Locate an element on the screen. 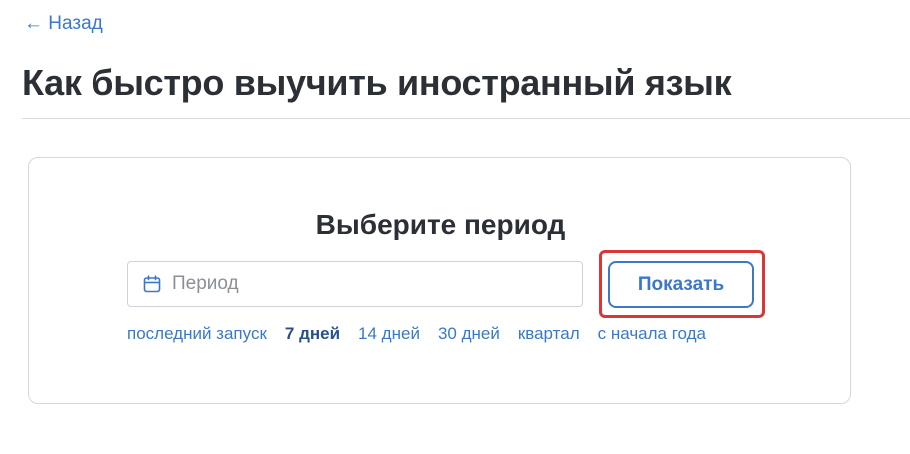 The image size is (910, 454). show-button: Показать is located at coordinates (681, 284).